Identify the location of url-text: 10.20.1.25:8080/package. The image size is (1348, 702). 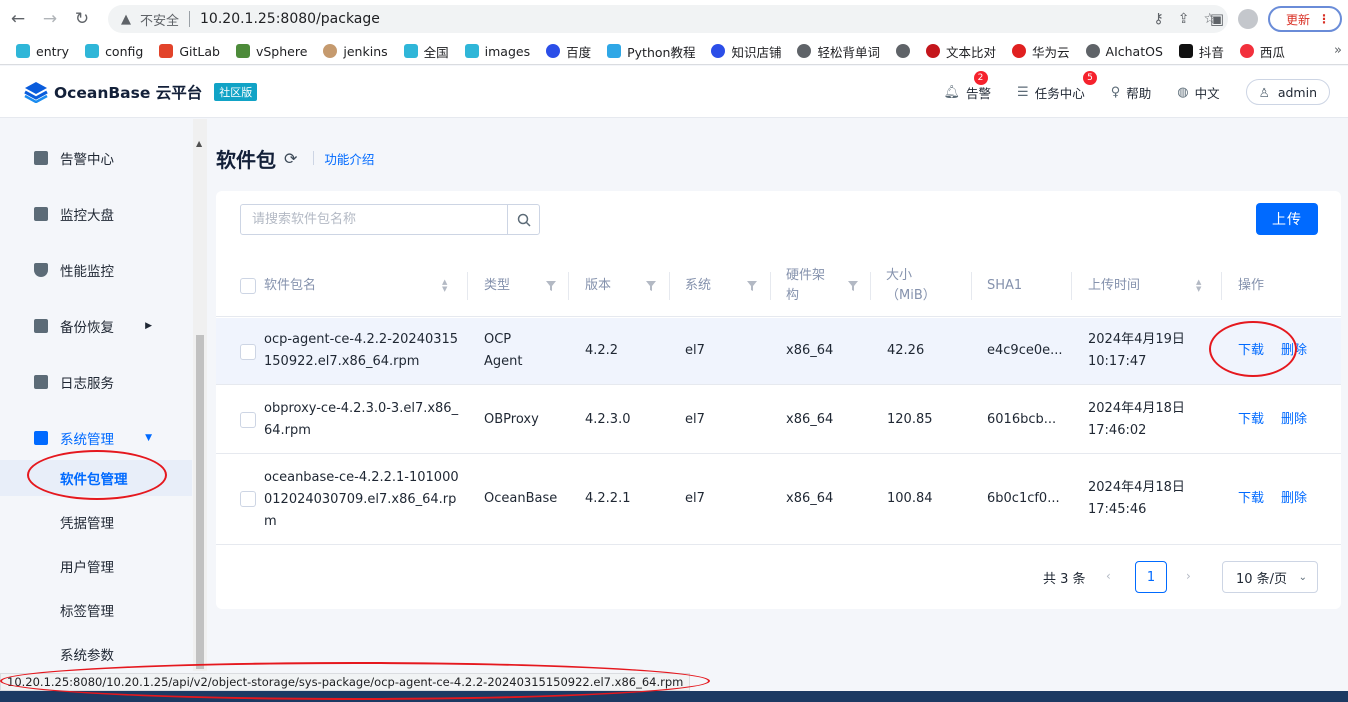
(290, 19).